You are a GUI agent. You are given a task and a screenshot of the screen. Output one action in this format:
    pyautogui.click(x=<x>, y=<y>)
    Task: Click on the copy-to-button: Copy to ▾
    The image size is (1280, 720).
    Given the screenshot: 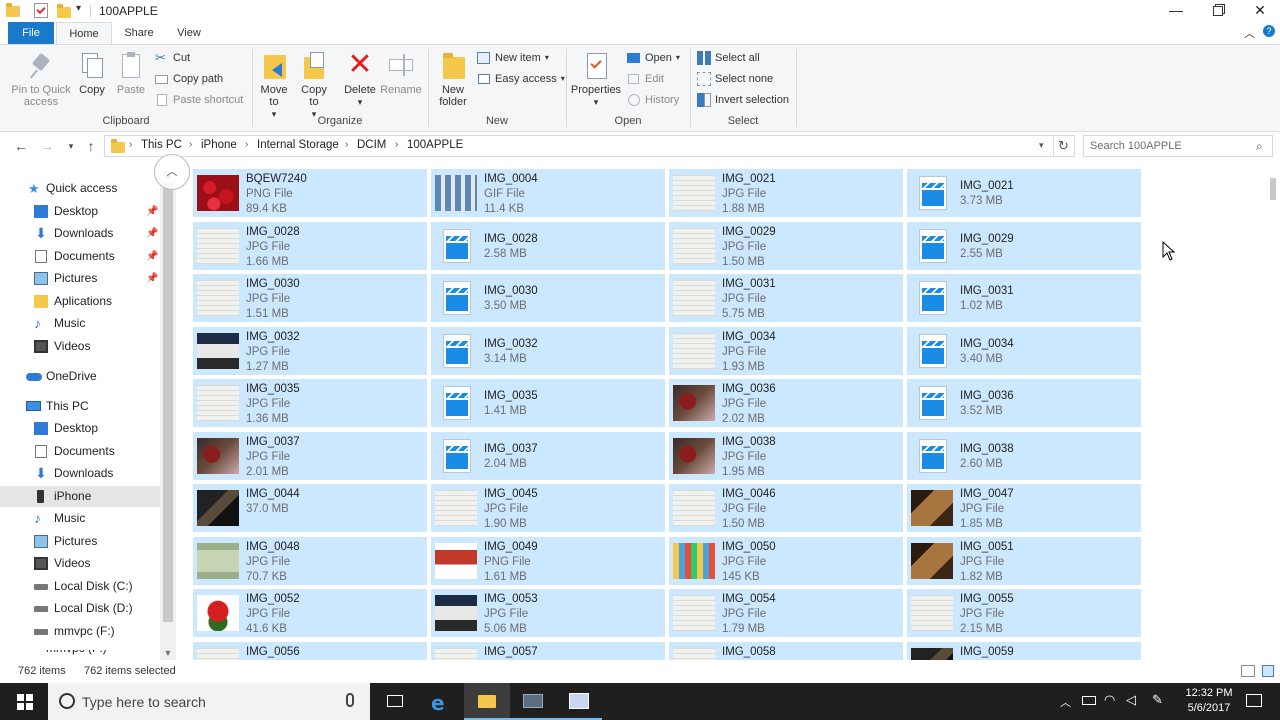 What is the action you would take?
    pyautogui.click(x=314, y=84)
    